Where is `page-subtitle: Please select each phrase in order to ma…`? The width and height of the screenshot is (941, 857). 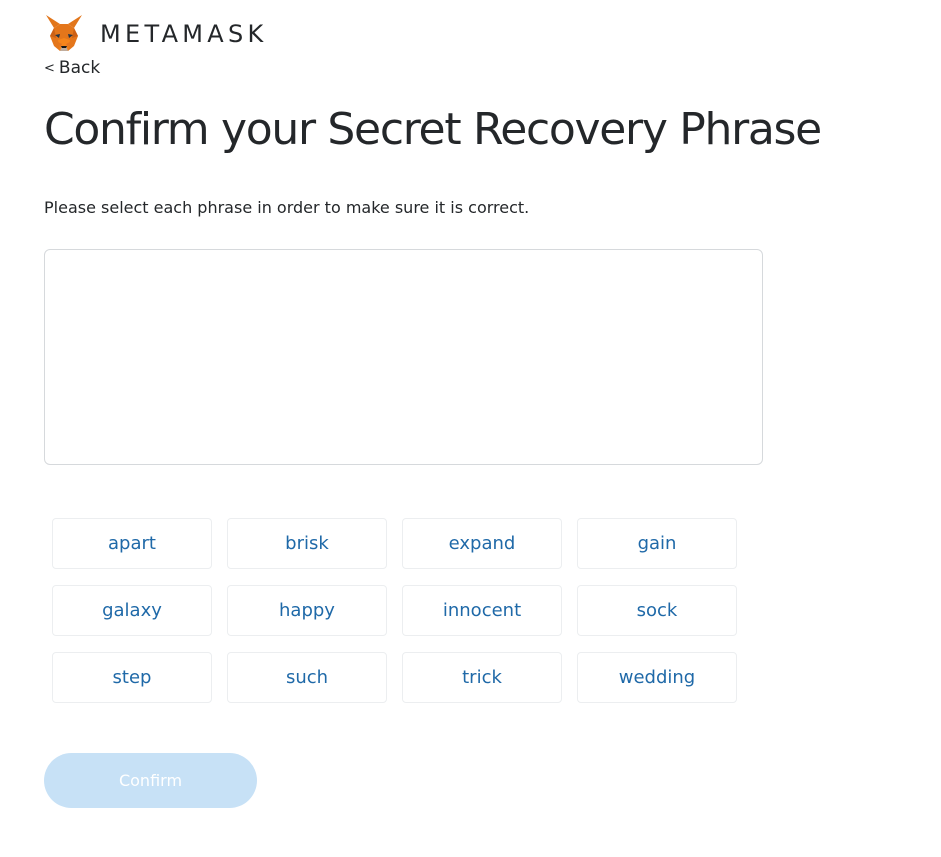 page-subtitle: Please select each phrase in order to ma… is located at coordinates (287, 207).